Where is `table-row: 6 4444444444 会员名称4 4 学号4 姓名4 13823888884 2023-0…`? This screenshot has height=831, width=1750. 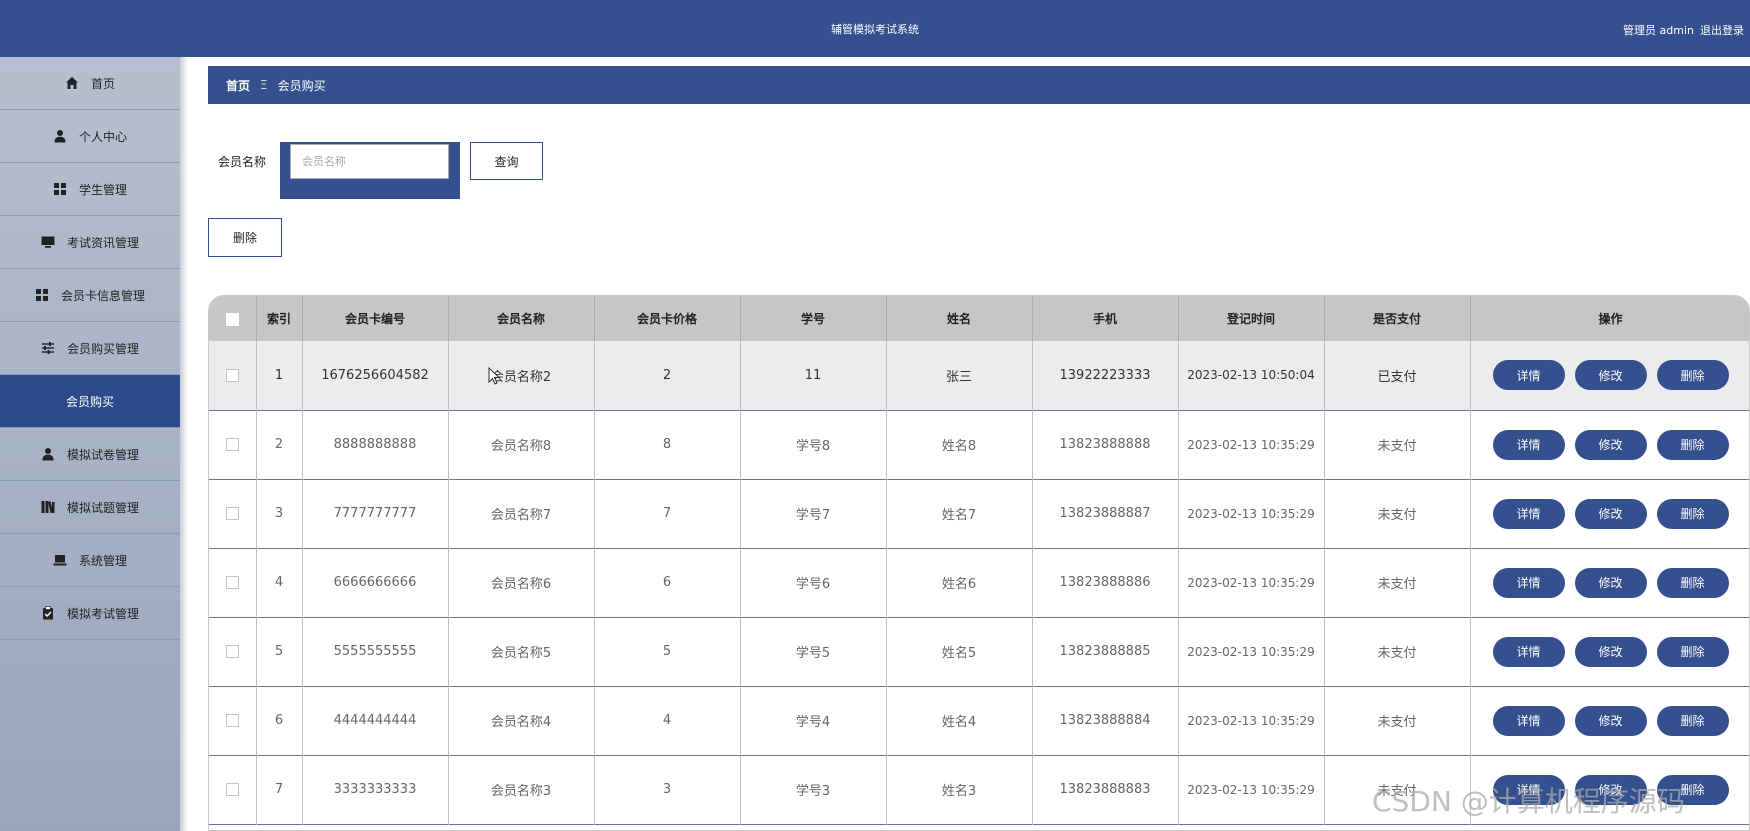
table-row: 6 4444444444 会员名称4 4 学号4 姓名4 13823888884 2023-0… is located at coordinates (979, 720).